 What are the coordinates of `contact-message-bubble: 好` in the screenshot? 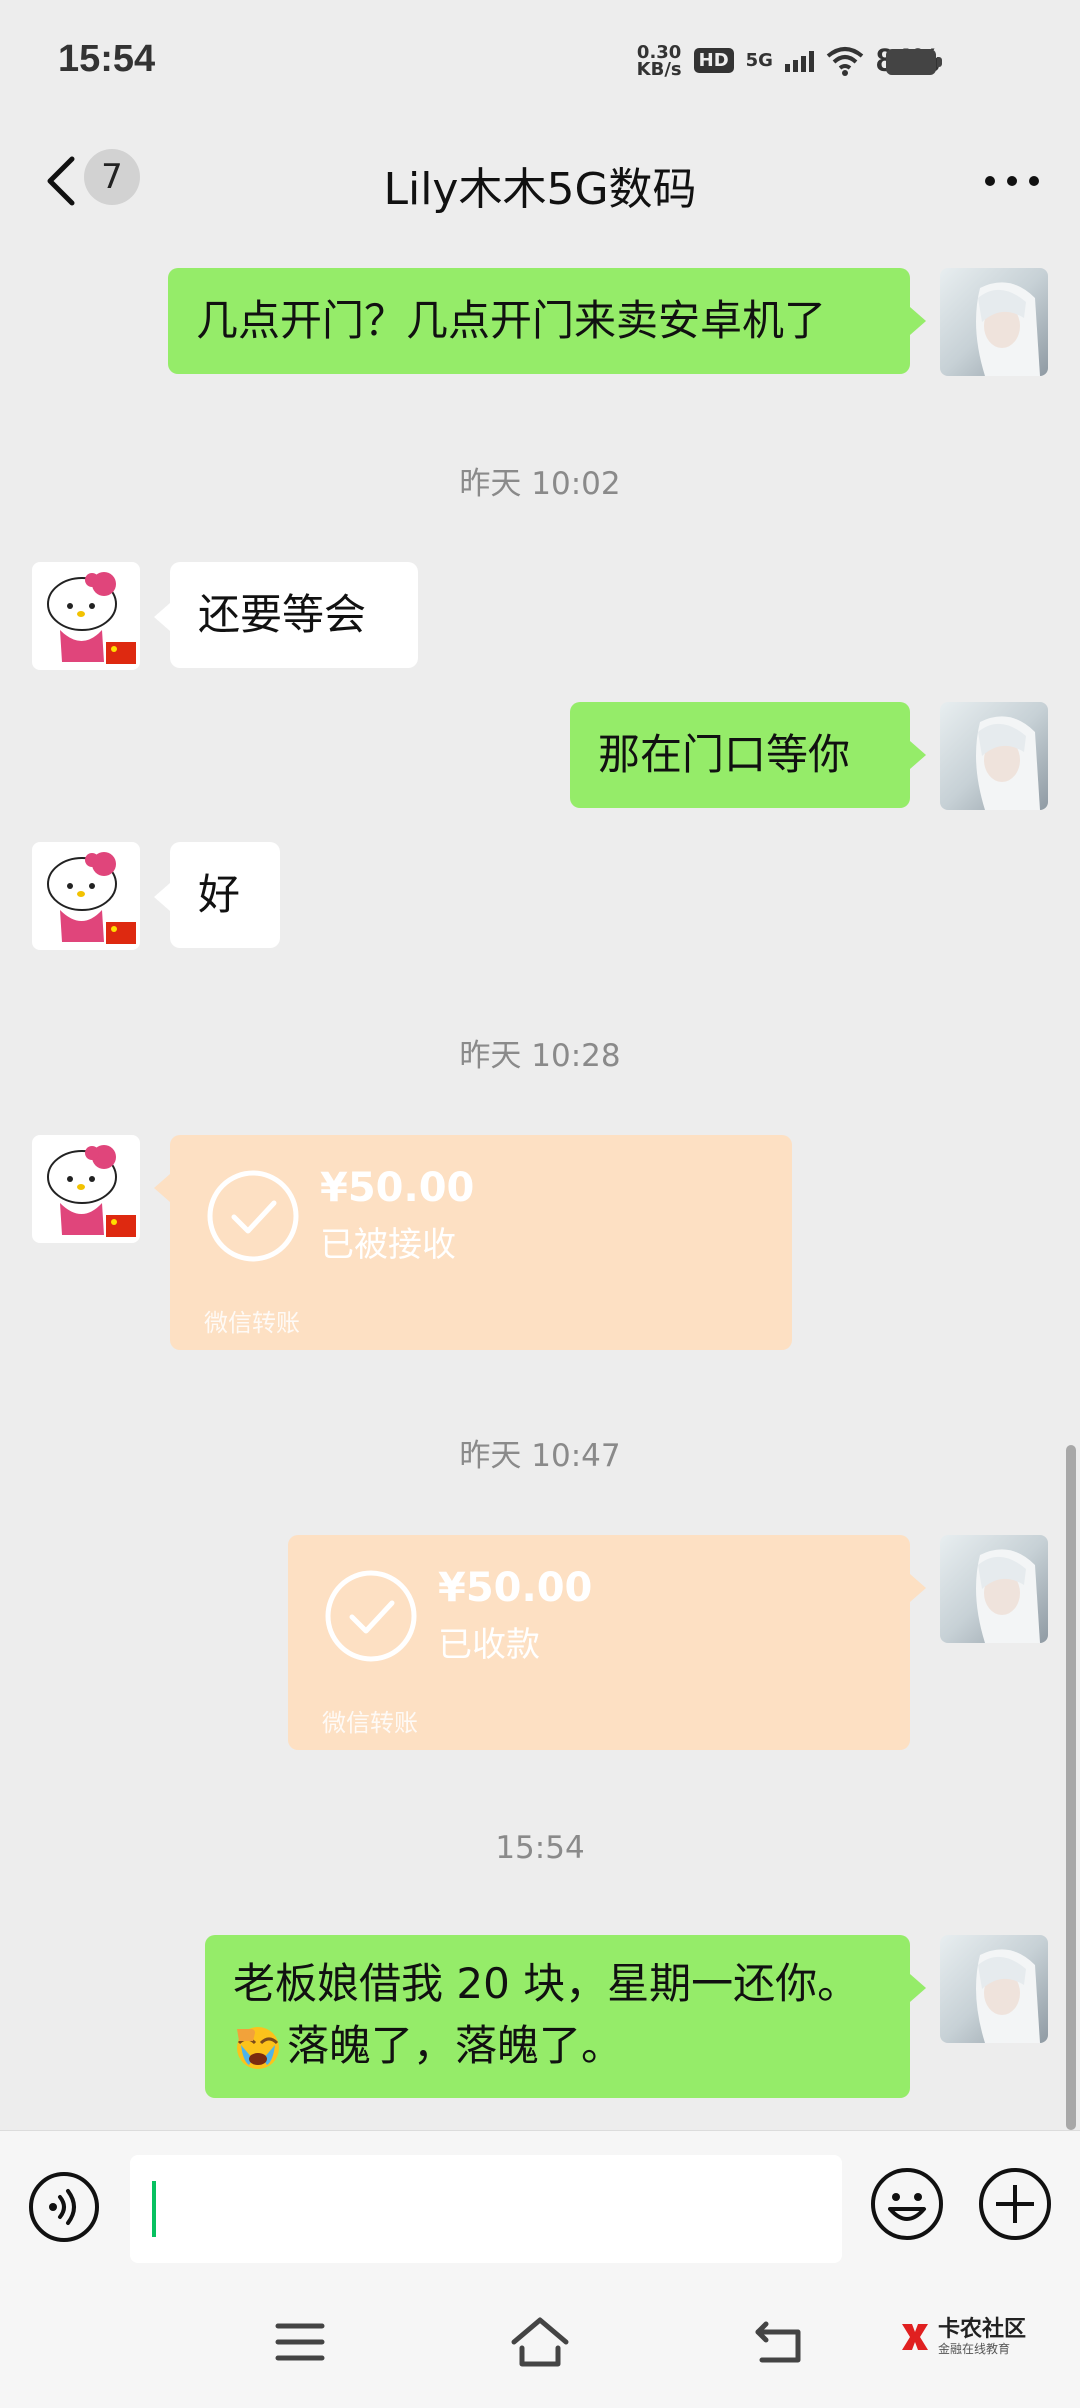 It's located at (225, 895).